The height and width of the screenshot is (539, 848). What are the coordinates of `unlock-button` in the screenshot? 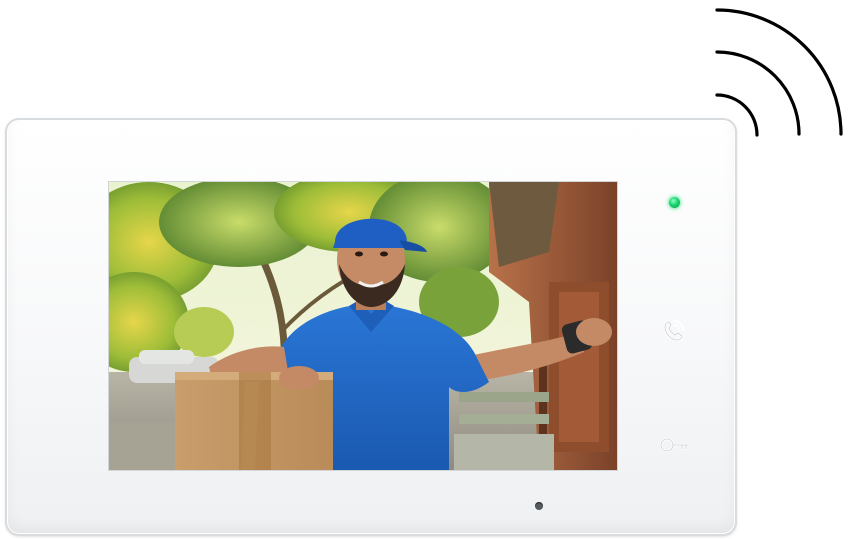 It's located at (674, 445).